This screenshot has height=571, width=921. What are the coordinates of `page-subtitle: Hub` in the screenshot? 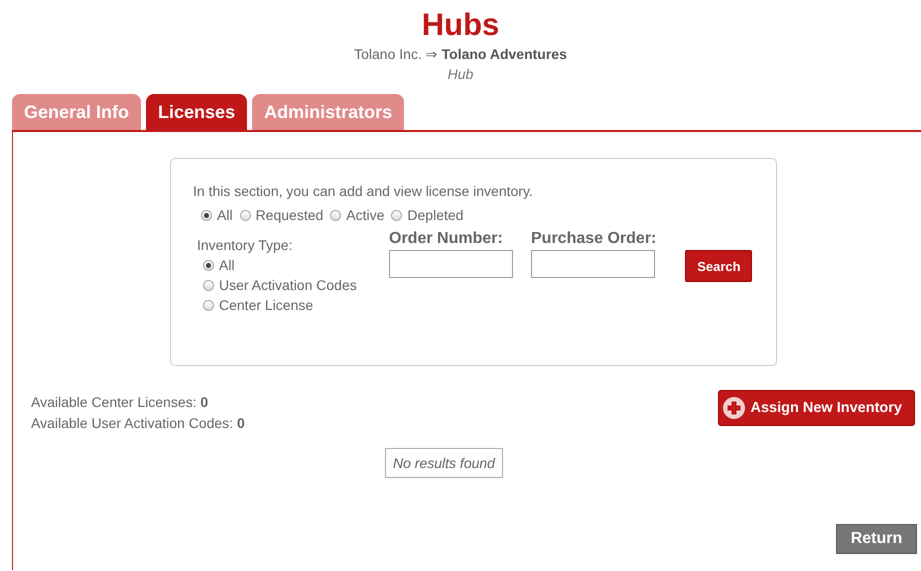 It's located at (461, 74).